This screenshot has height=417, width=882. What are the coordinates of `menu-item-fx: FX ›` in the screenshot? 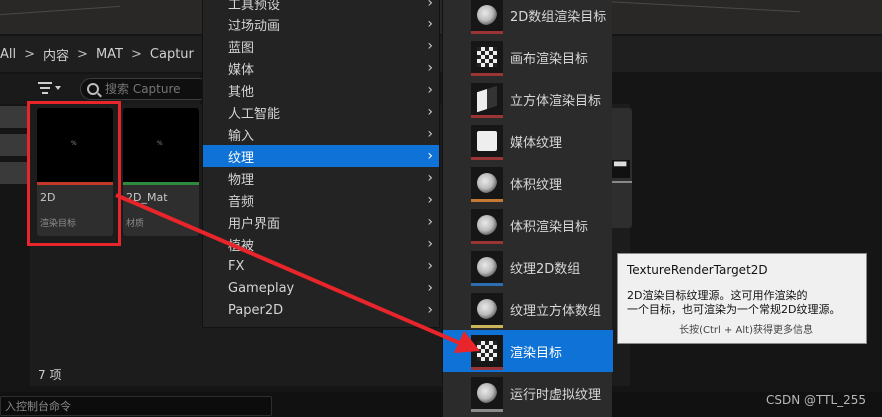 It's located at (321, 266).